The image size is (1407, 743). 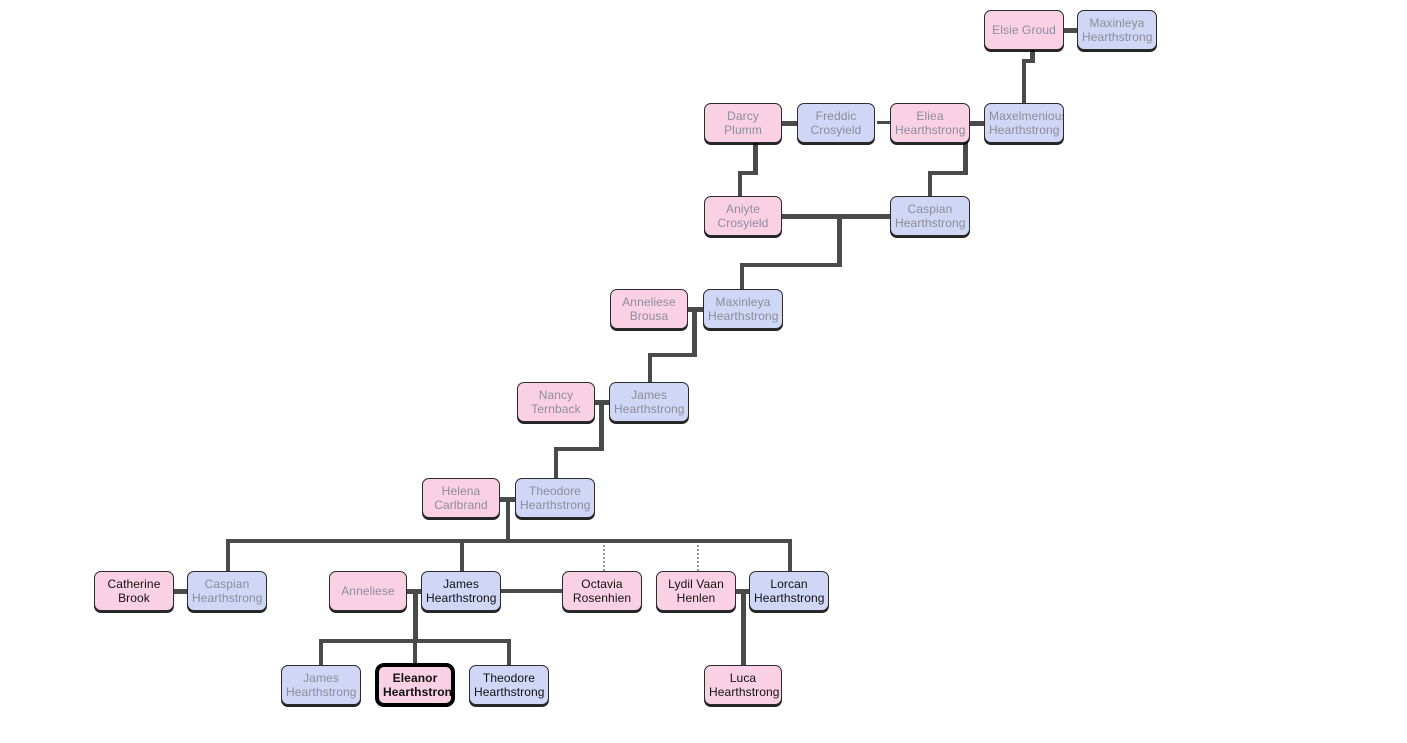 I want to click on person-node-catherine_brook: Catherine Brook, so click(x=134, y=591).